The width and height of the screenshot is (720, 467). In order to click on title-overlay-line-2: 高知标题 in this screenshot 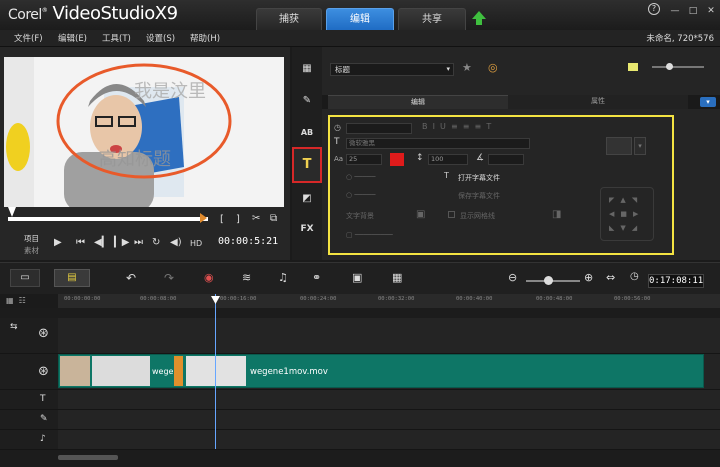, I will do `click(135, 158)`.